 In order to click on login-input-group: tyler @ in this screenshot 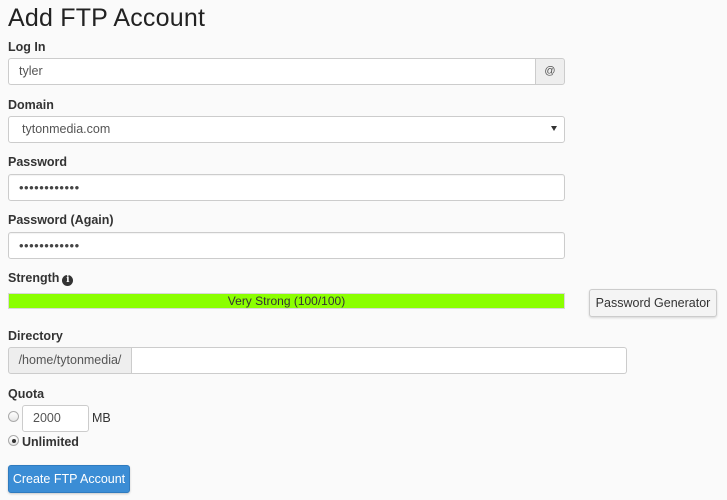, I will do `click(286, 71)`.